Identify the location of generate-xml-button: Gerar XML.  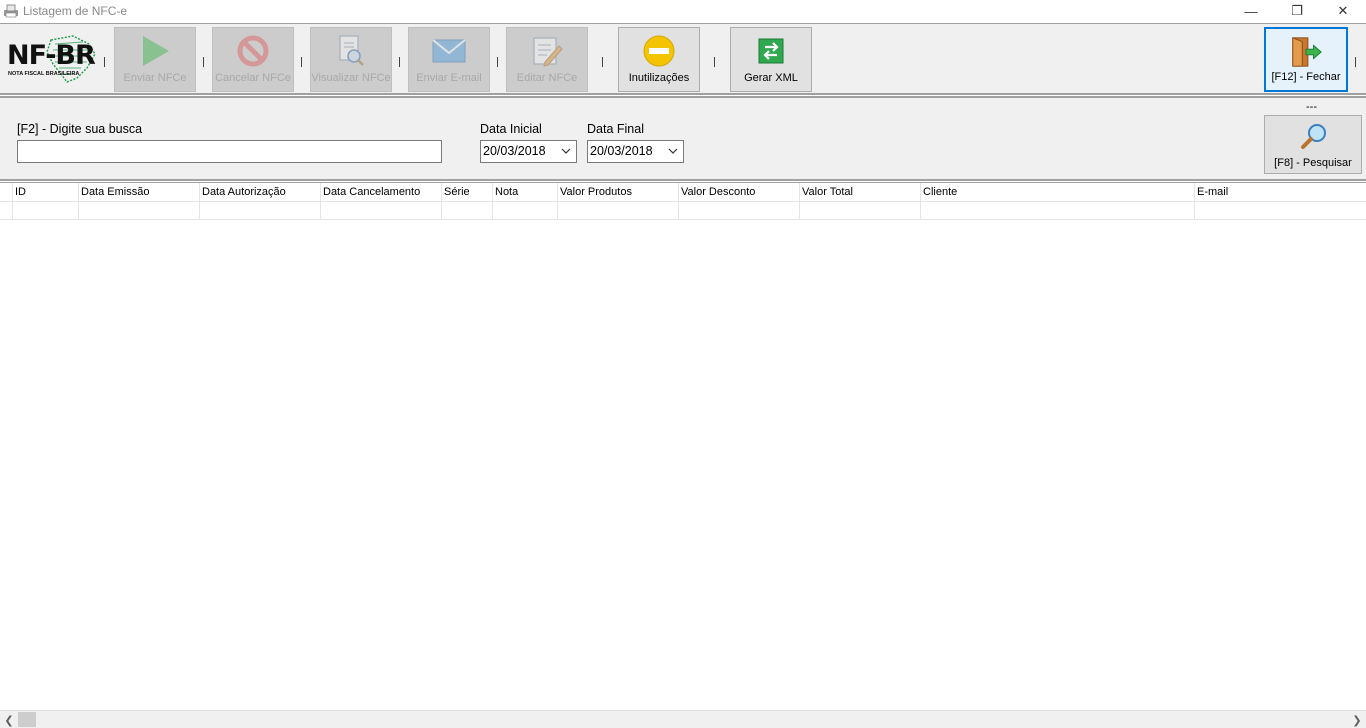
(771, 59).